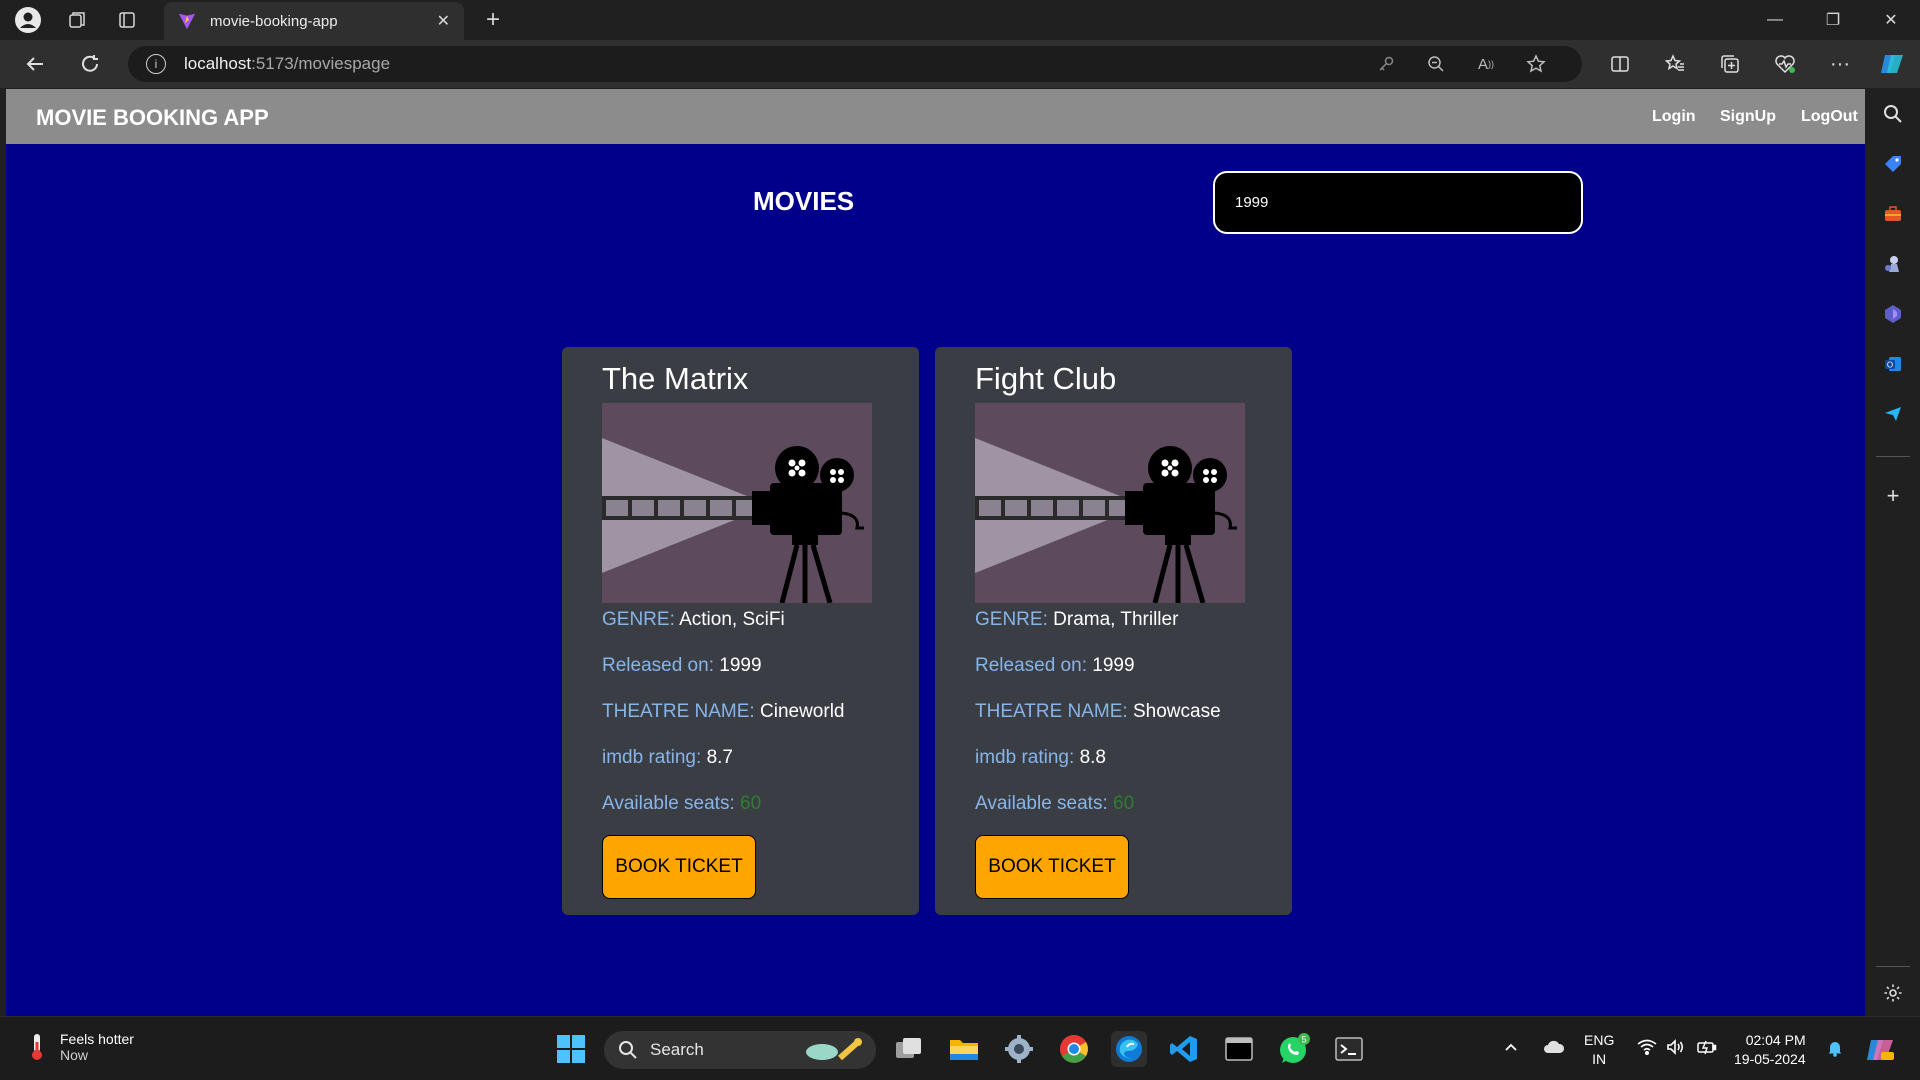 Image resolution: width=1920 pixels, height=1080 pixels. Describe the element at coordinates (1835, 1049) in the screenshot. I see `notification-bell-icon` at that location.